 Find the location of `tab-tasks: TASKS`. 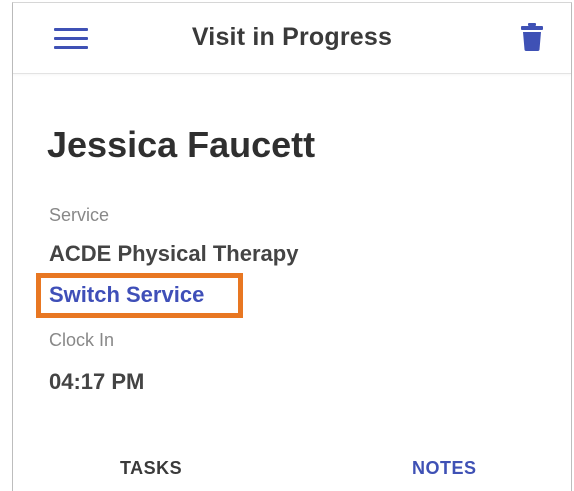

tab-tasks: TASKS is located at coordinates (151, 468).